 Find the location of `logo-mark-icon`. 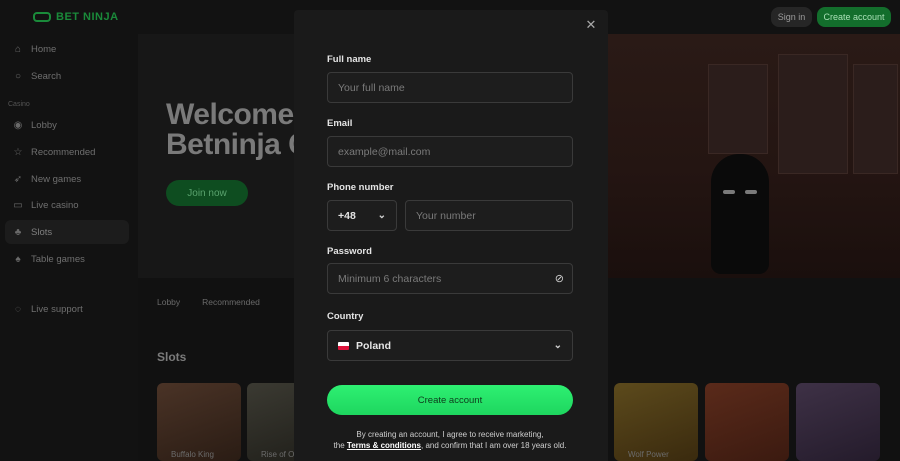

logo-mark-icon is located at coordinates (42, 17).